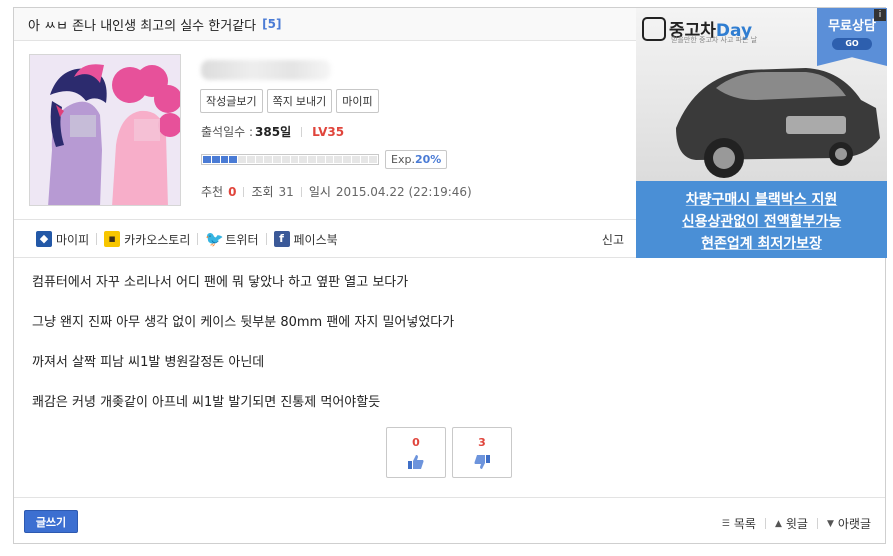 Image resolution: width=893 pixels, height=556 pixels. Describe the element at coordinates (613, 239) in the screenshot. I see `report-link: 신고` at that location.